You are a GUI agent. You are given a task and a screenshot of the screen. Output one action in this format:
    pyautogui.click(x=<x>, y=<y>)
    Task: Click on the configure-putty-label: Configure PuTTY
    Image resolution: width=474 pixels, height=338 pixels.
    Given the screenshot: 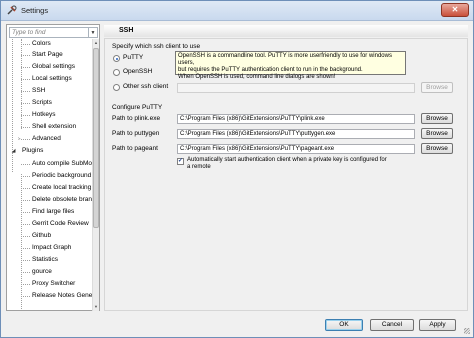 What is the action you would take?
    pyautogui.click(x=137, y=107)
    